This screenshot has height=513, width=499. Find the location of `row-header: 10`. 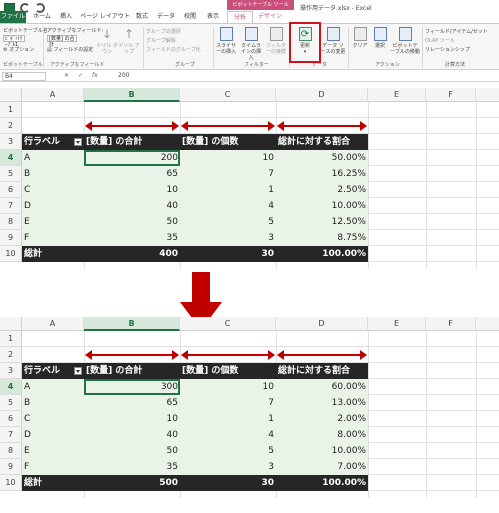

row-header: 10 is located at coordinates (11, 483).